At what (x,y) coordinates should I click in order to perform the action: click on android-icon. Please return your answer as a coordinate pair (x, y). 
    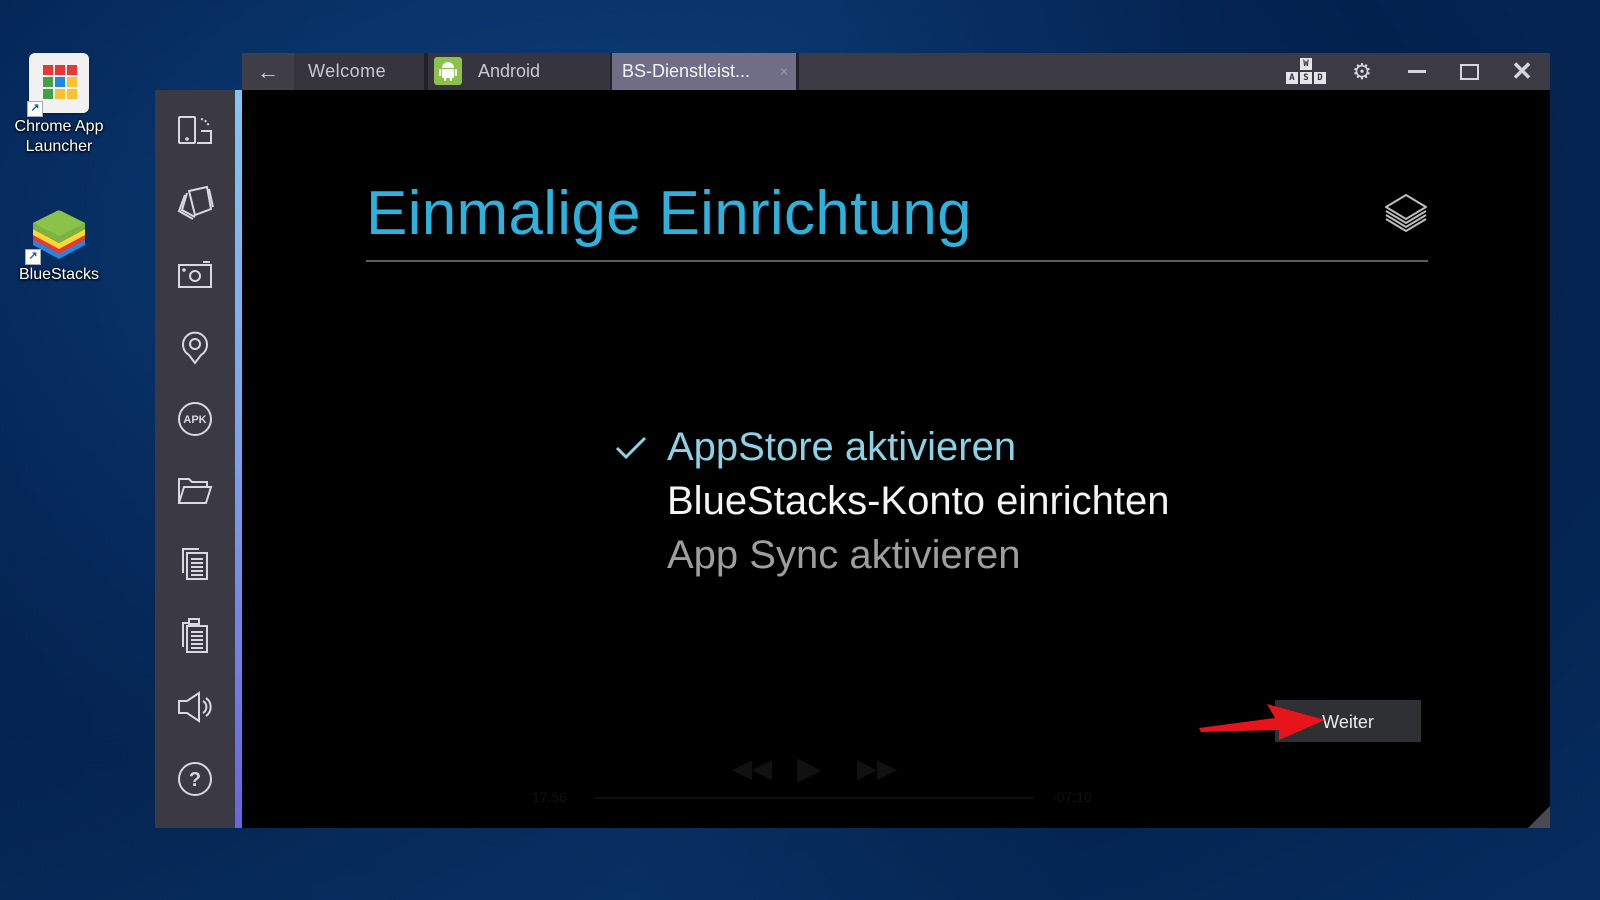
    Looking at the image, I should click on (448, 71).